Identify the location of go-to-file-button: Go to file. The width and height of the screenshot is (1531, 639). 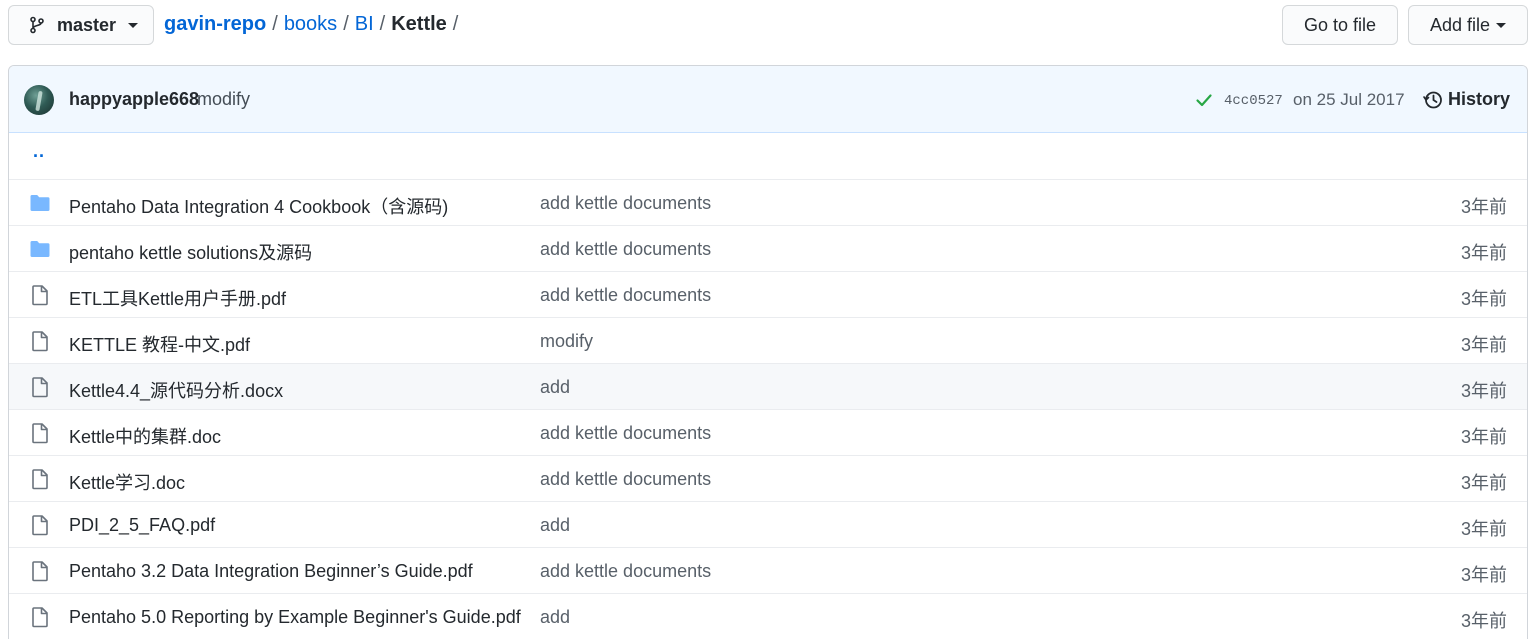
(1340, 25).